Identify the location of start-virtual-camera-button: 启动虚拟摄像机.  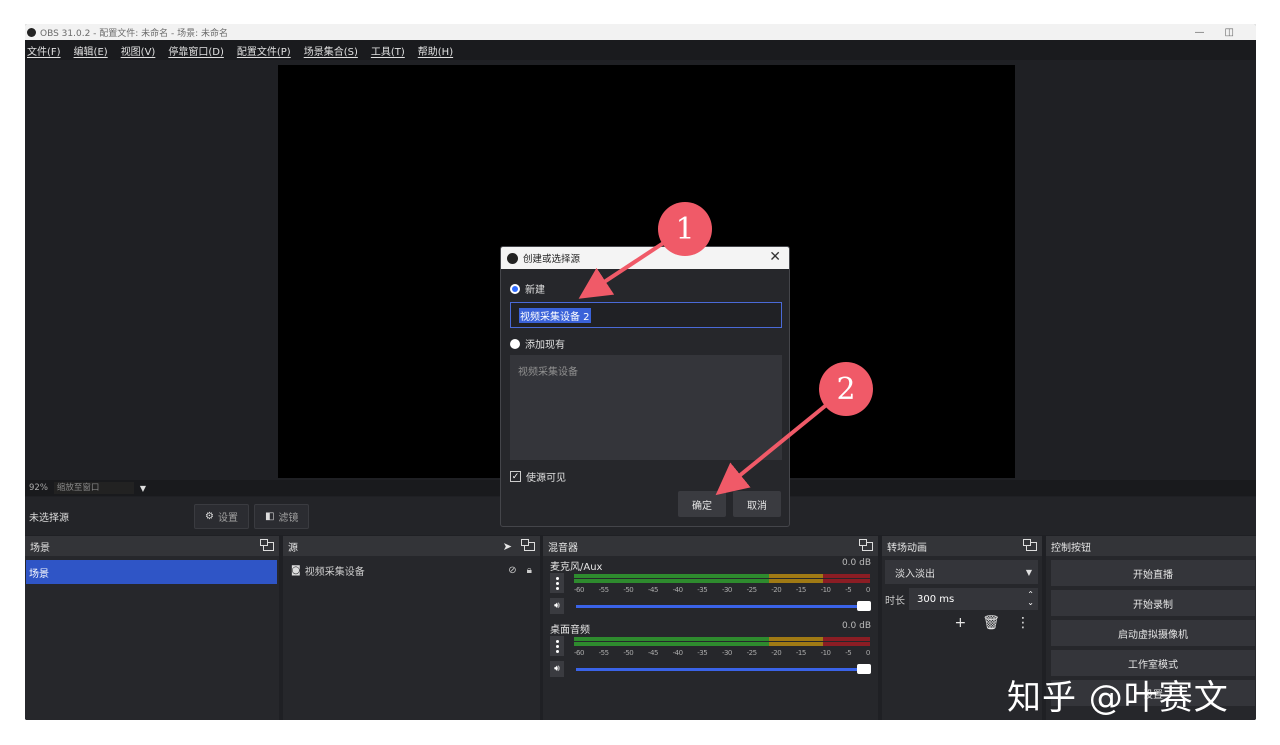
(1153, 633).